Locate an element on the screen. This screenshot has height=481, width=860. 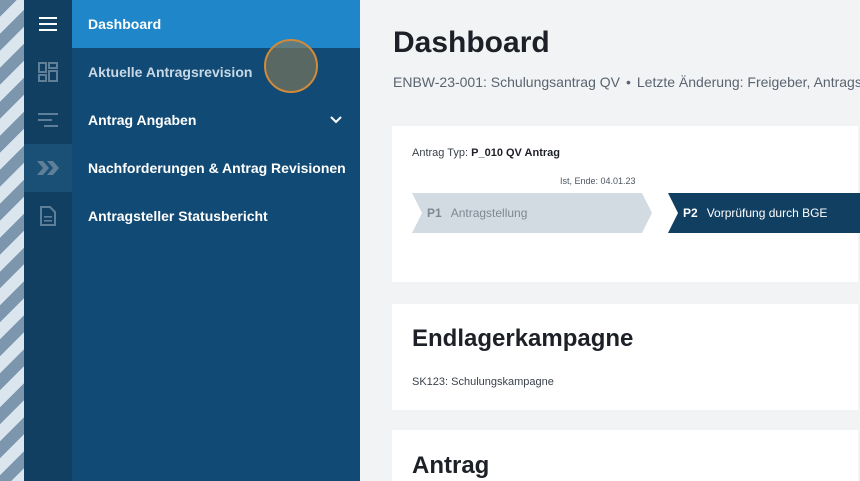
rail-dashboard-button is located at coordinates (48, 72).